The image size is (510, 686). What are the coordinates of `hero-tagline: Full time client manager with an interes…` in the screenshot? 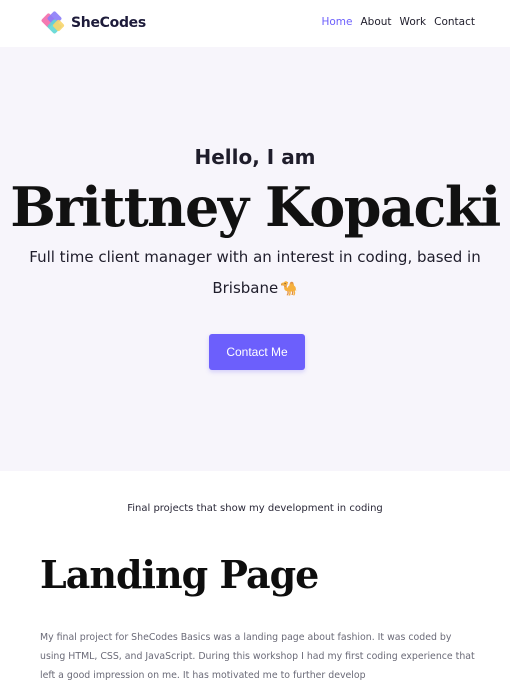 It's located at (255, 273).